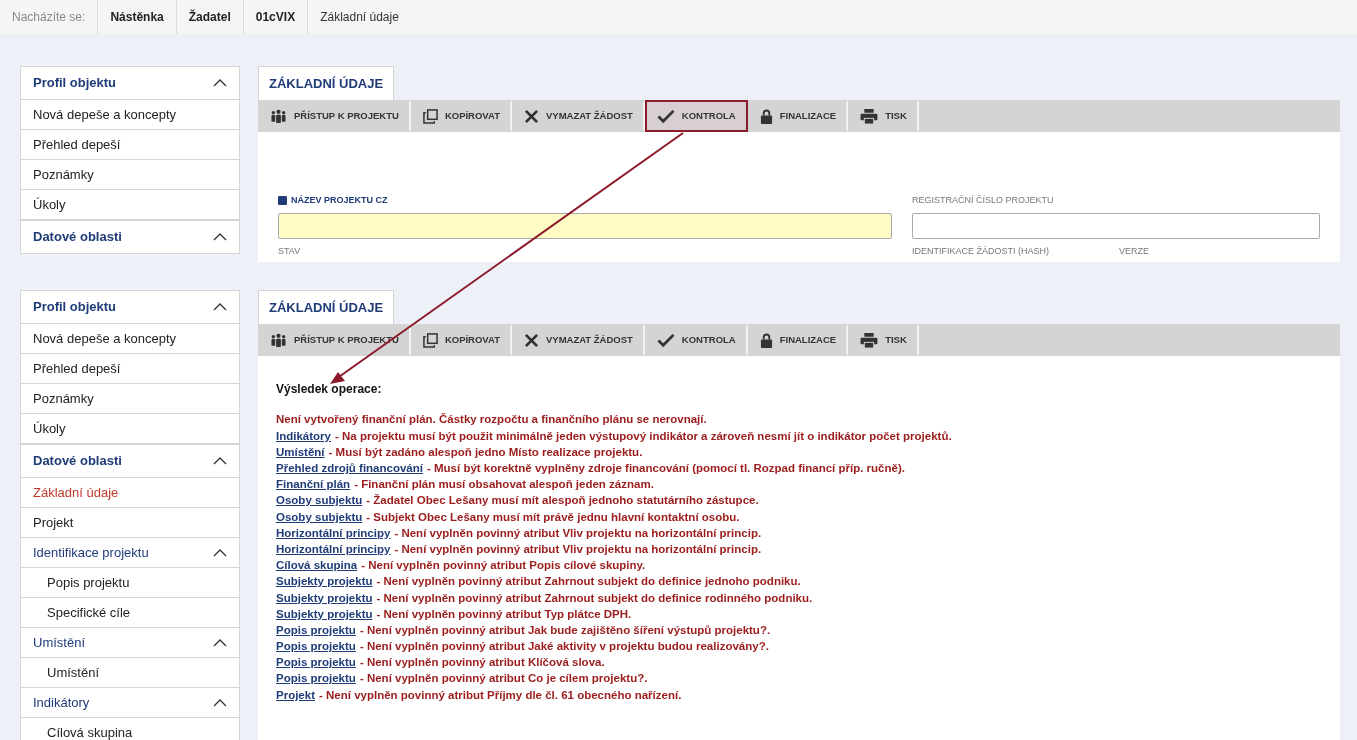 This screenshot has width=1357, height=740. What do you see at coordinates (504, 614) in the screenshot?
I see `error-message: - Není vyplněn povinný atribut Typ plátce DPH.` at bounding box center [504, 614].